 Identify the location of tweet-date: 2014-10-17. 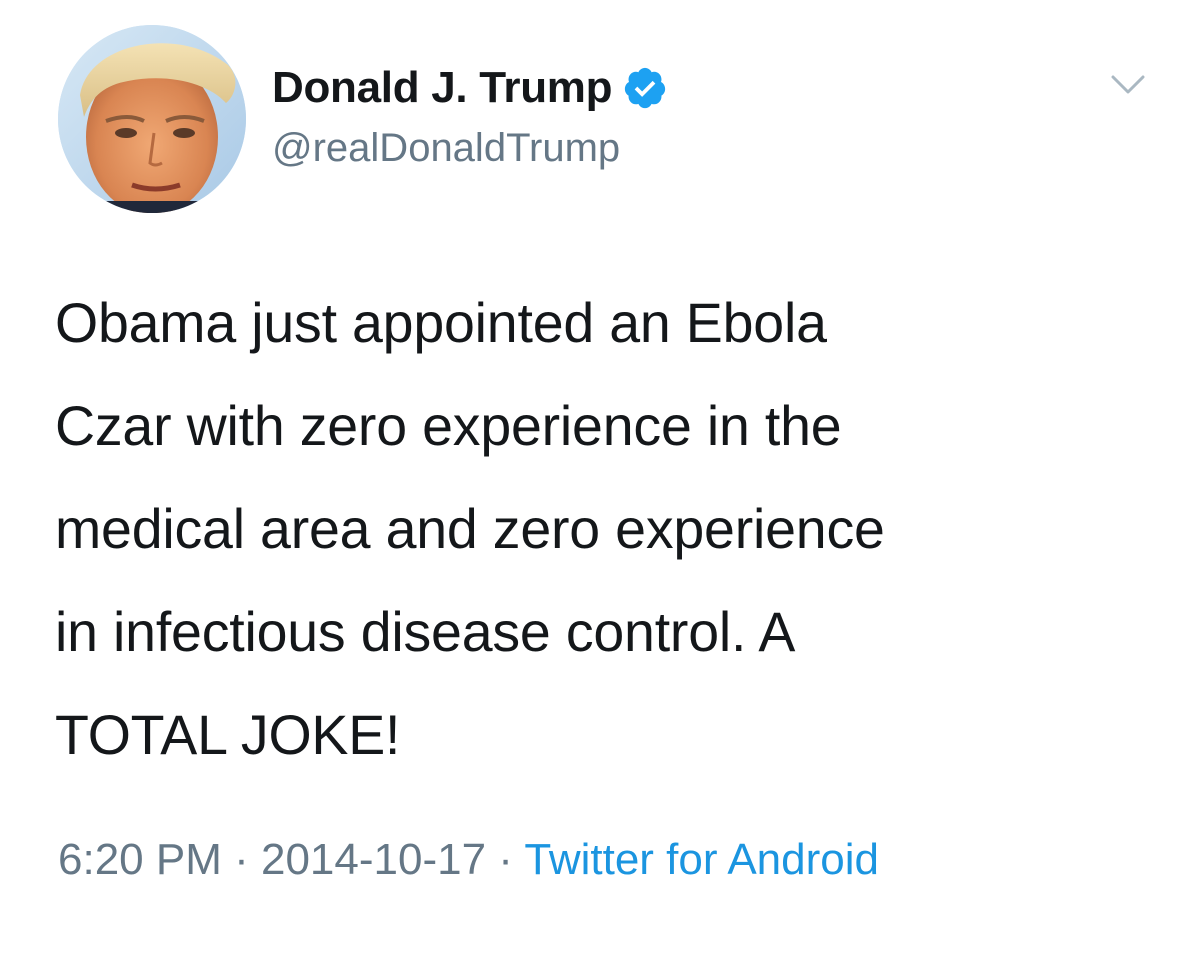
(373, 859).